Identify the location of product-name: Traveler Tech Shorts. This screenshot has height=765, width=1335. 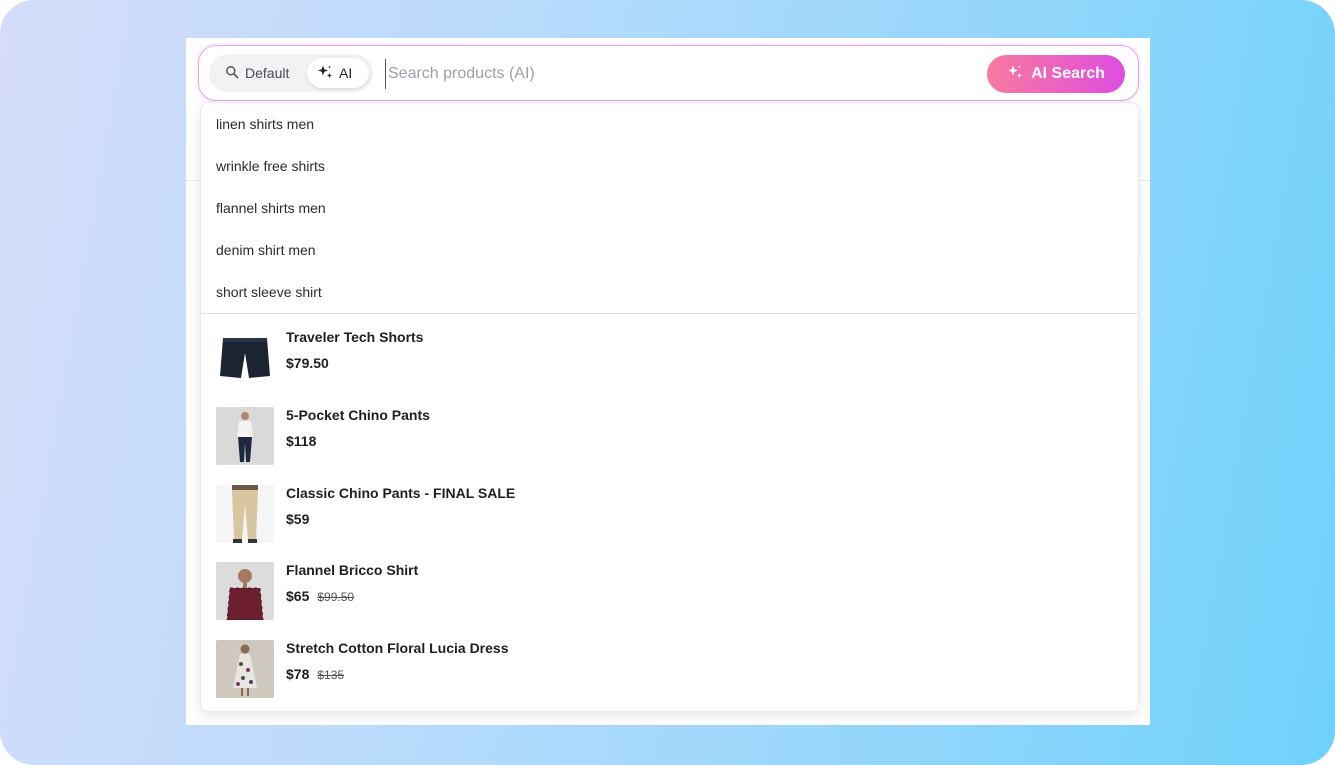
(355, 337).